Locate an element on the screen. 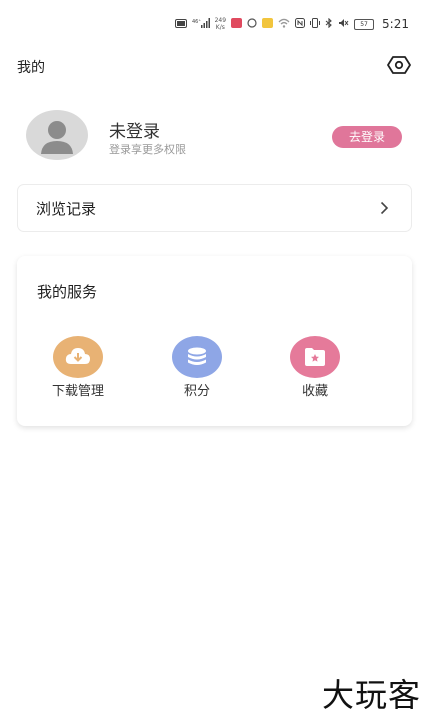 Image resolution: width=429 pixels, height=720 pixels. browse-history-label: 浏览记录 is located at coordinates (66, 208).